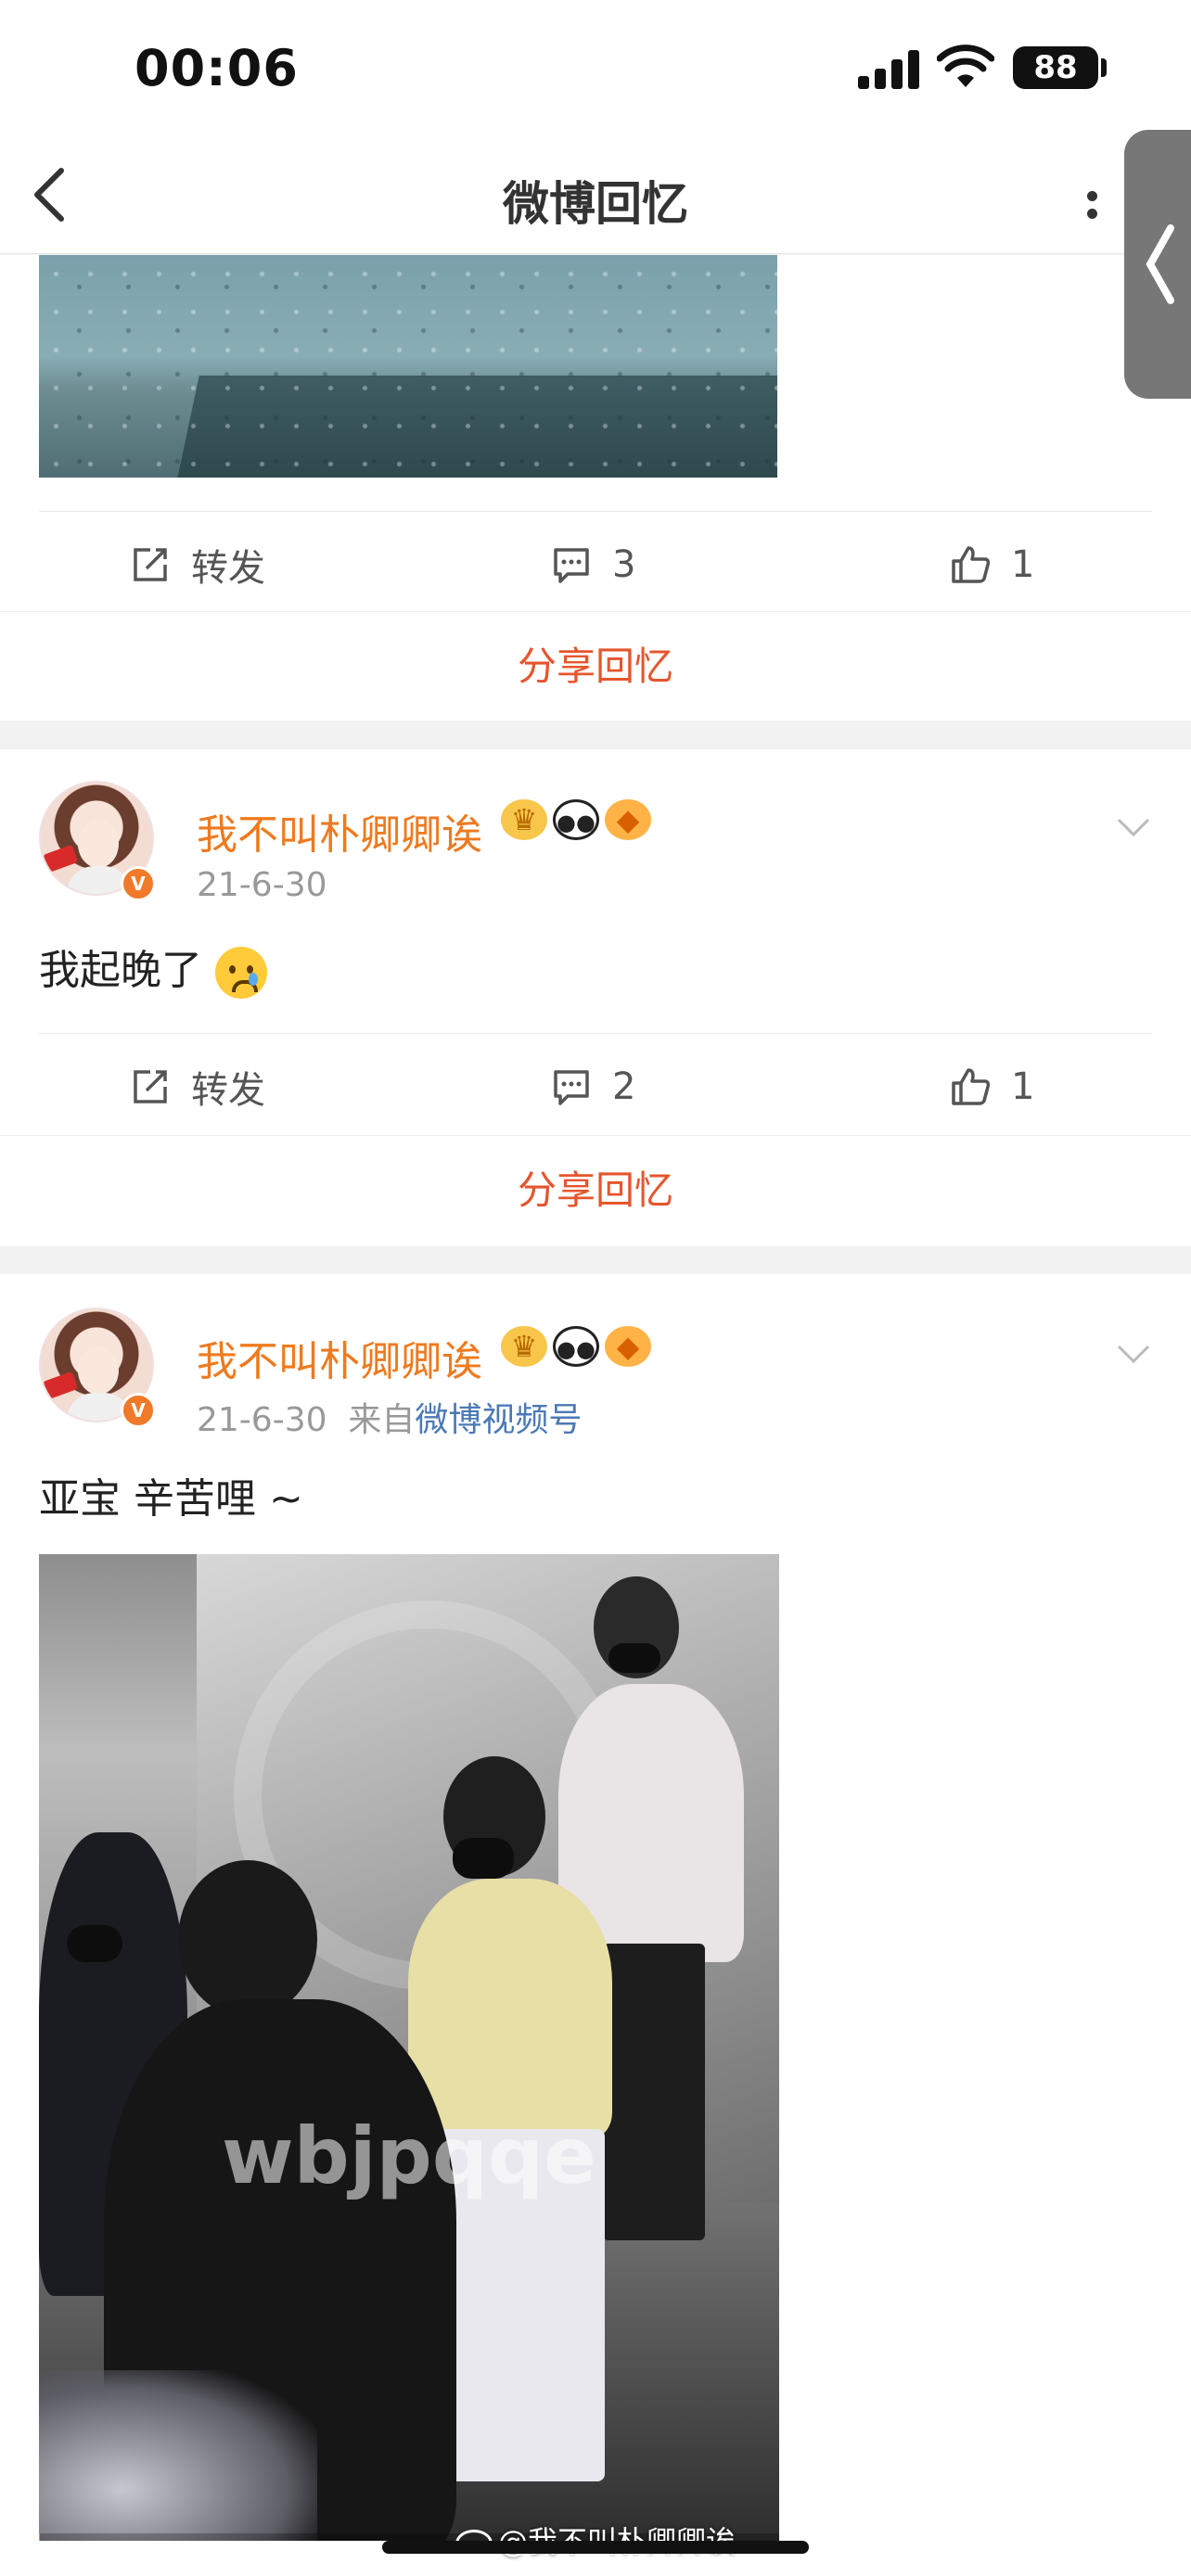 This screenshot has width=1191, height=2576. Describe the element at coordinates (595, 846) in the screenshot. I see `post-header: V 我不叫朴卿卿诶 ♛ ●● ◆ 21-6-30` at that location.